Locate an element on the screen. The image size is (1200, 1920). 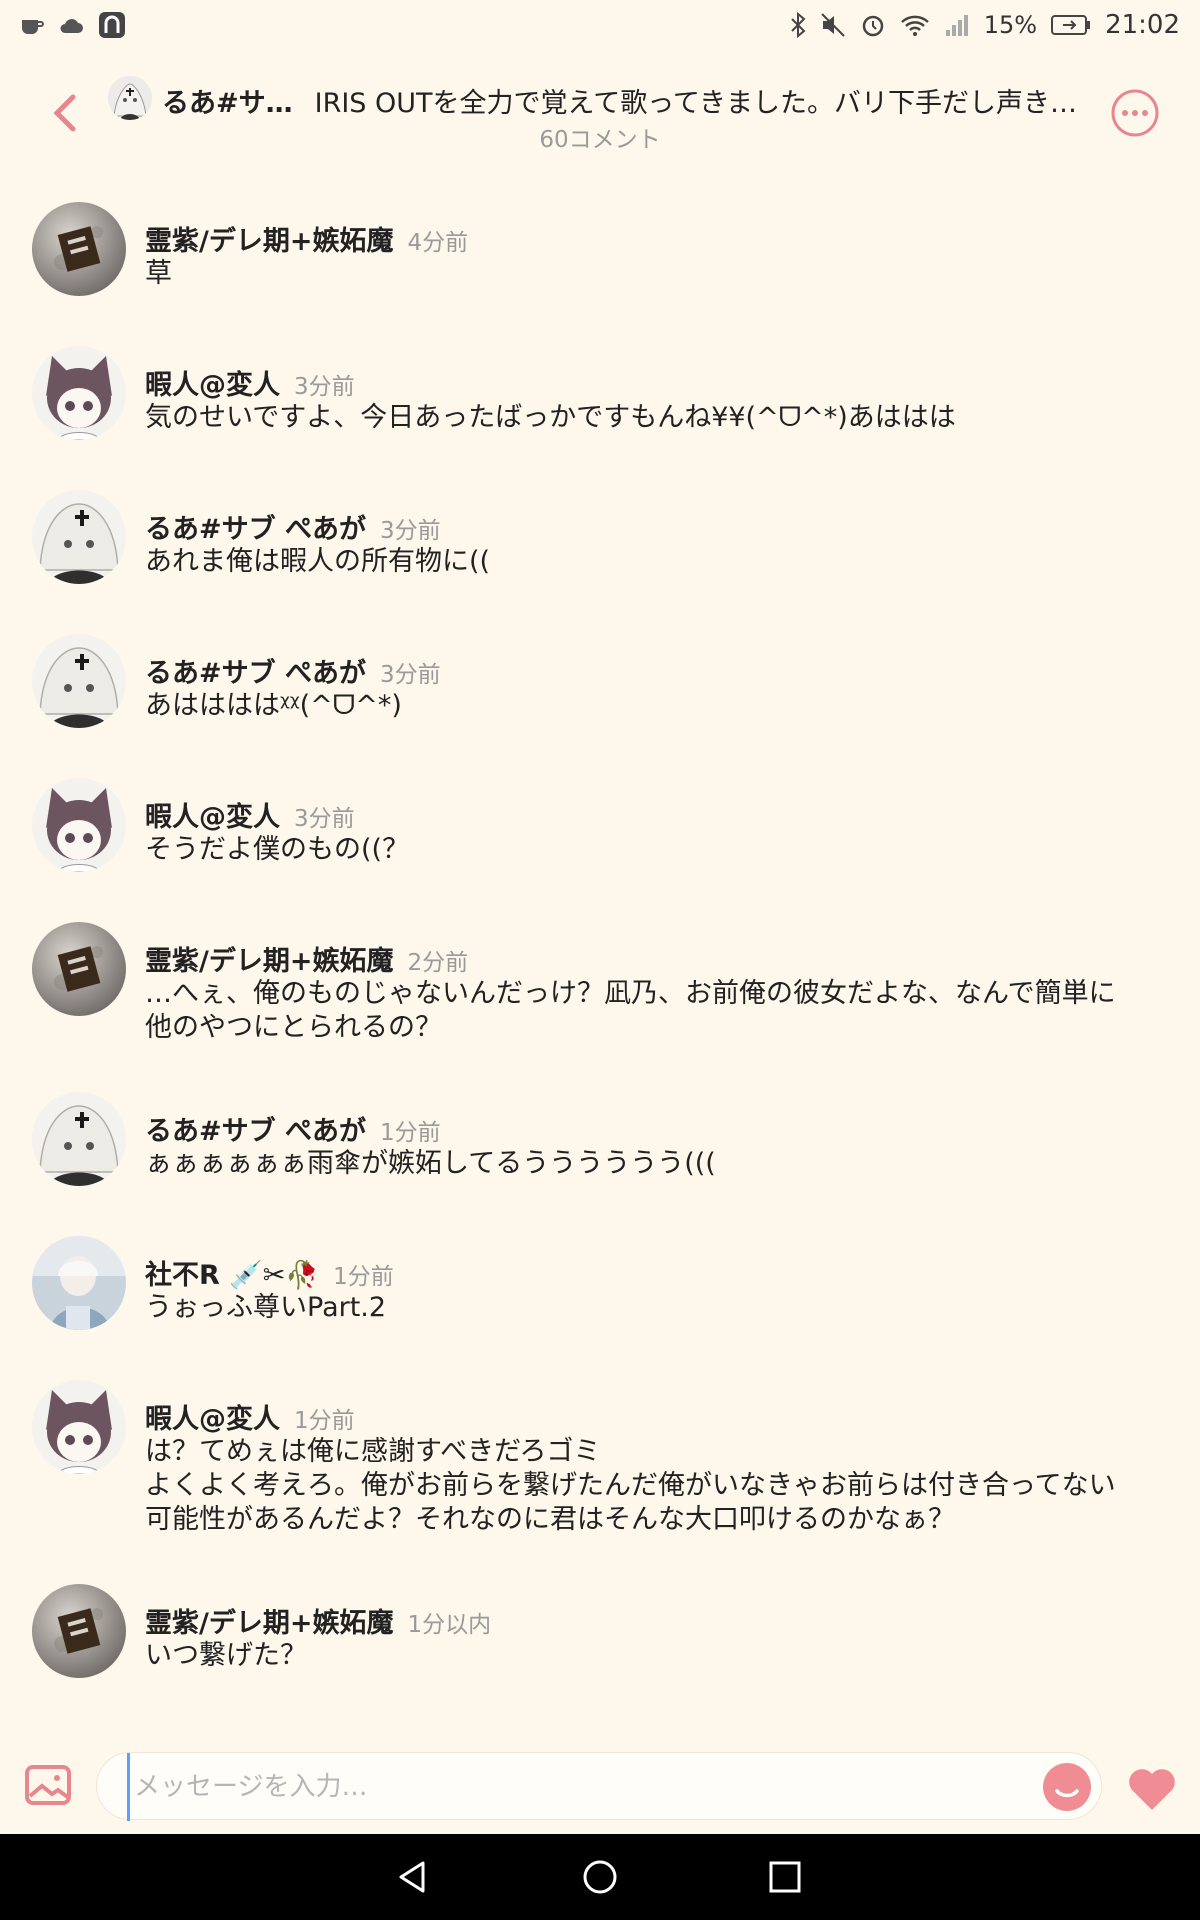
wifi-icon is located at coordinates (915, 25).